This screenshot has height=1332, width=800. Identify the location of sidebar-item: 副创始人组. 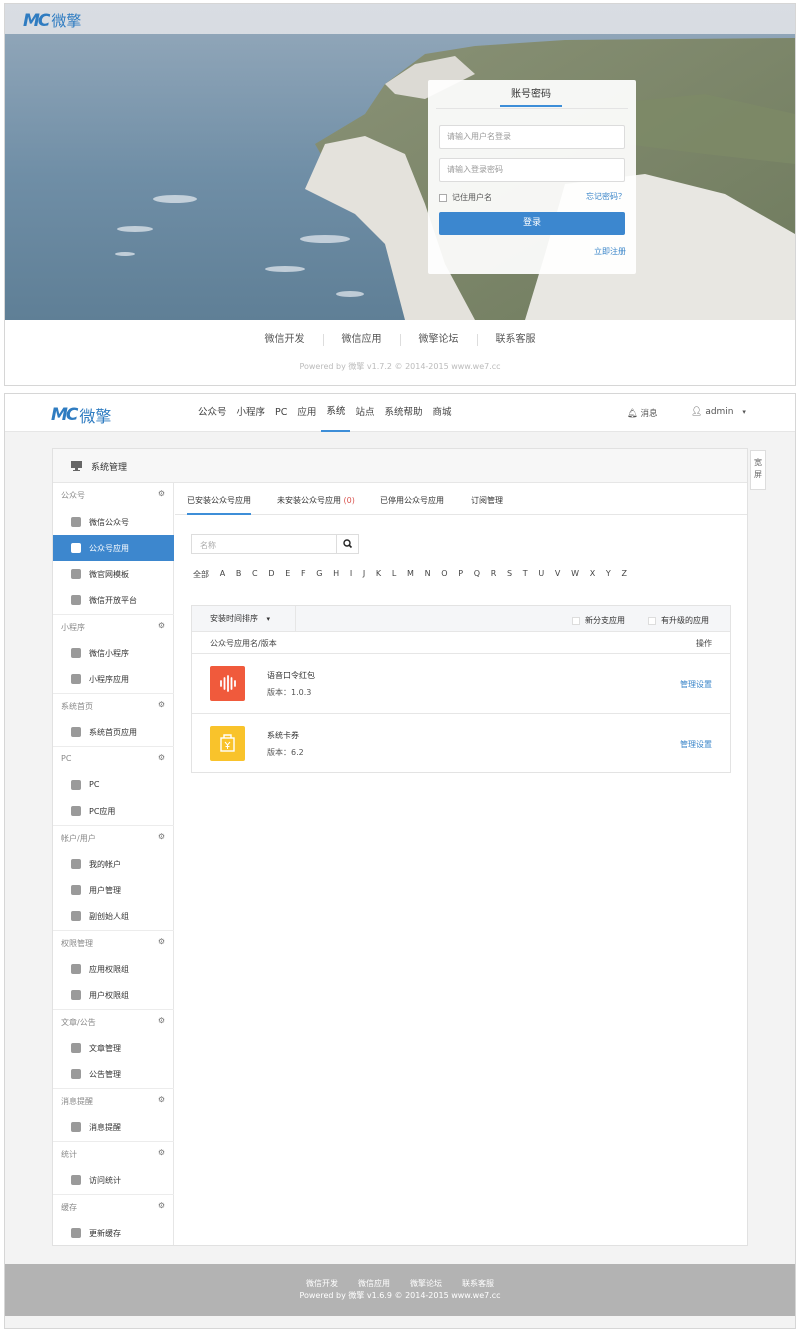
(113, 916).